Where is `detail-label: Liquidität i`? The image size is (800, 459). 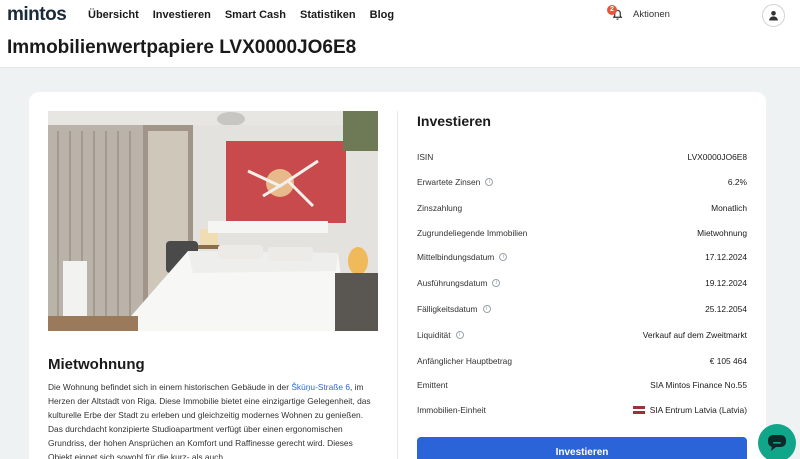
detail-label: Liquidität i is located at coordinates (440, 335).